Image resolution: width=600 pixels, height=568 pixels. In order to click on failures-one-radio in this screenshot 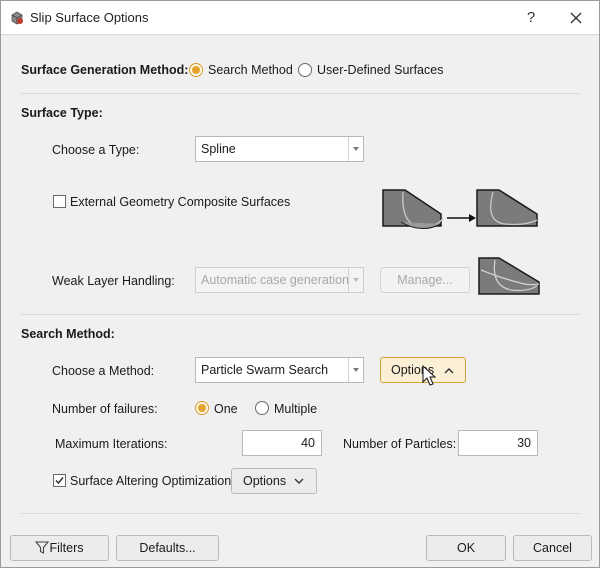, I will do `click(202, 408)`.